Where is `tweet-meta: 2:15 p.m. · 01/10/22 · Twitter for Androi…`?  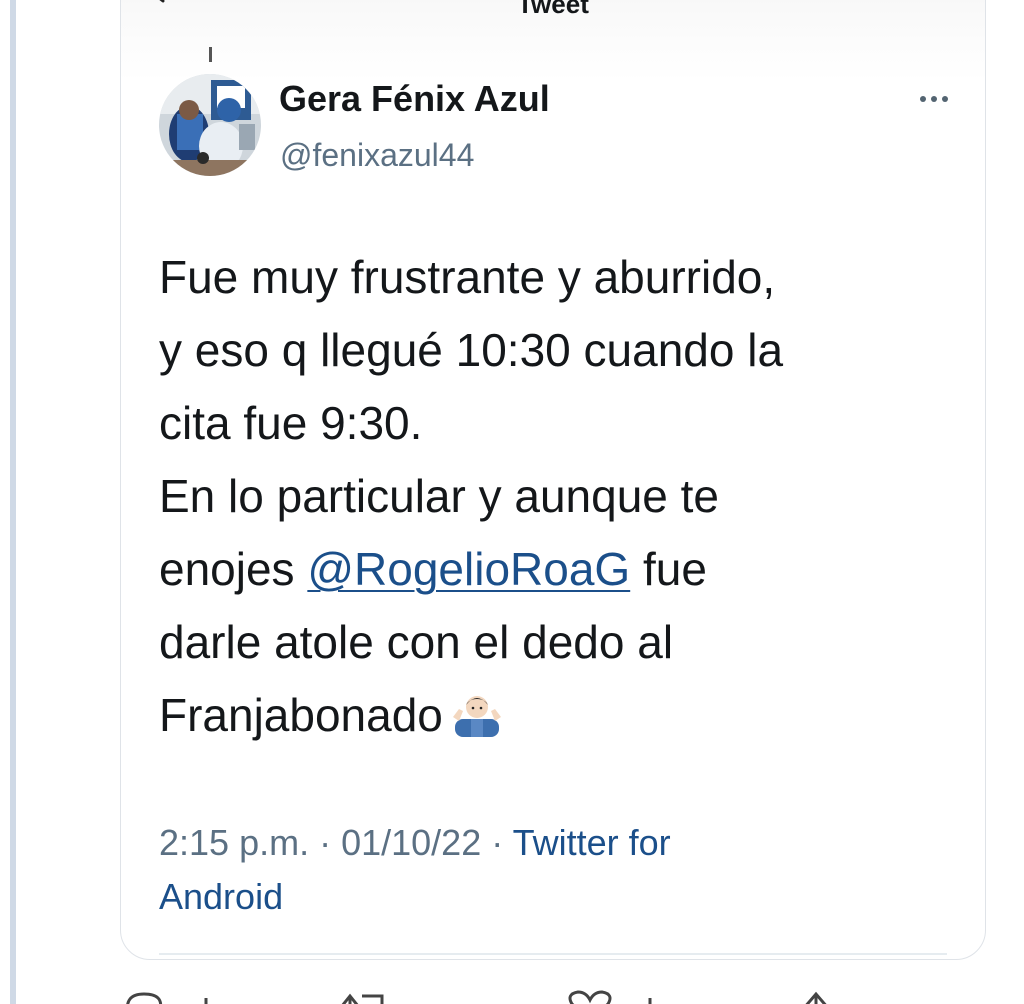 tweet-meta: 2:15 p.m. · 01/10/22 · Twitter for Androi… is located at coordinates (539, 870).